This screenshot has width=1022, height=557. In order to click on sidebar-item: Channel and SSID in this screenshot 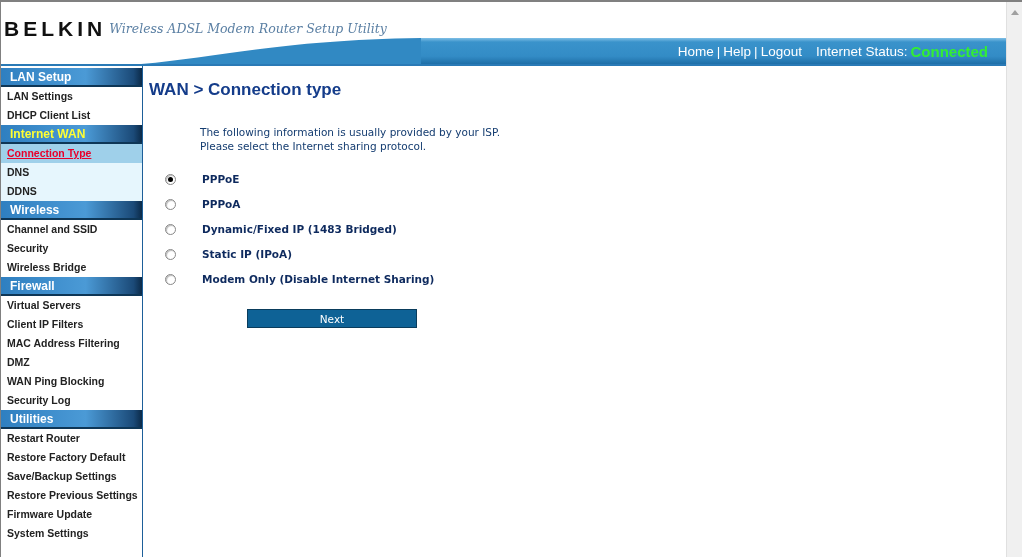, I will do `click(71, 229)`.